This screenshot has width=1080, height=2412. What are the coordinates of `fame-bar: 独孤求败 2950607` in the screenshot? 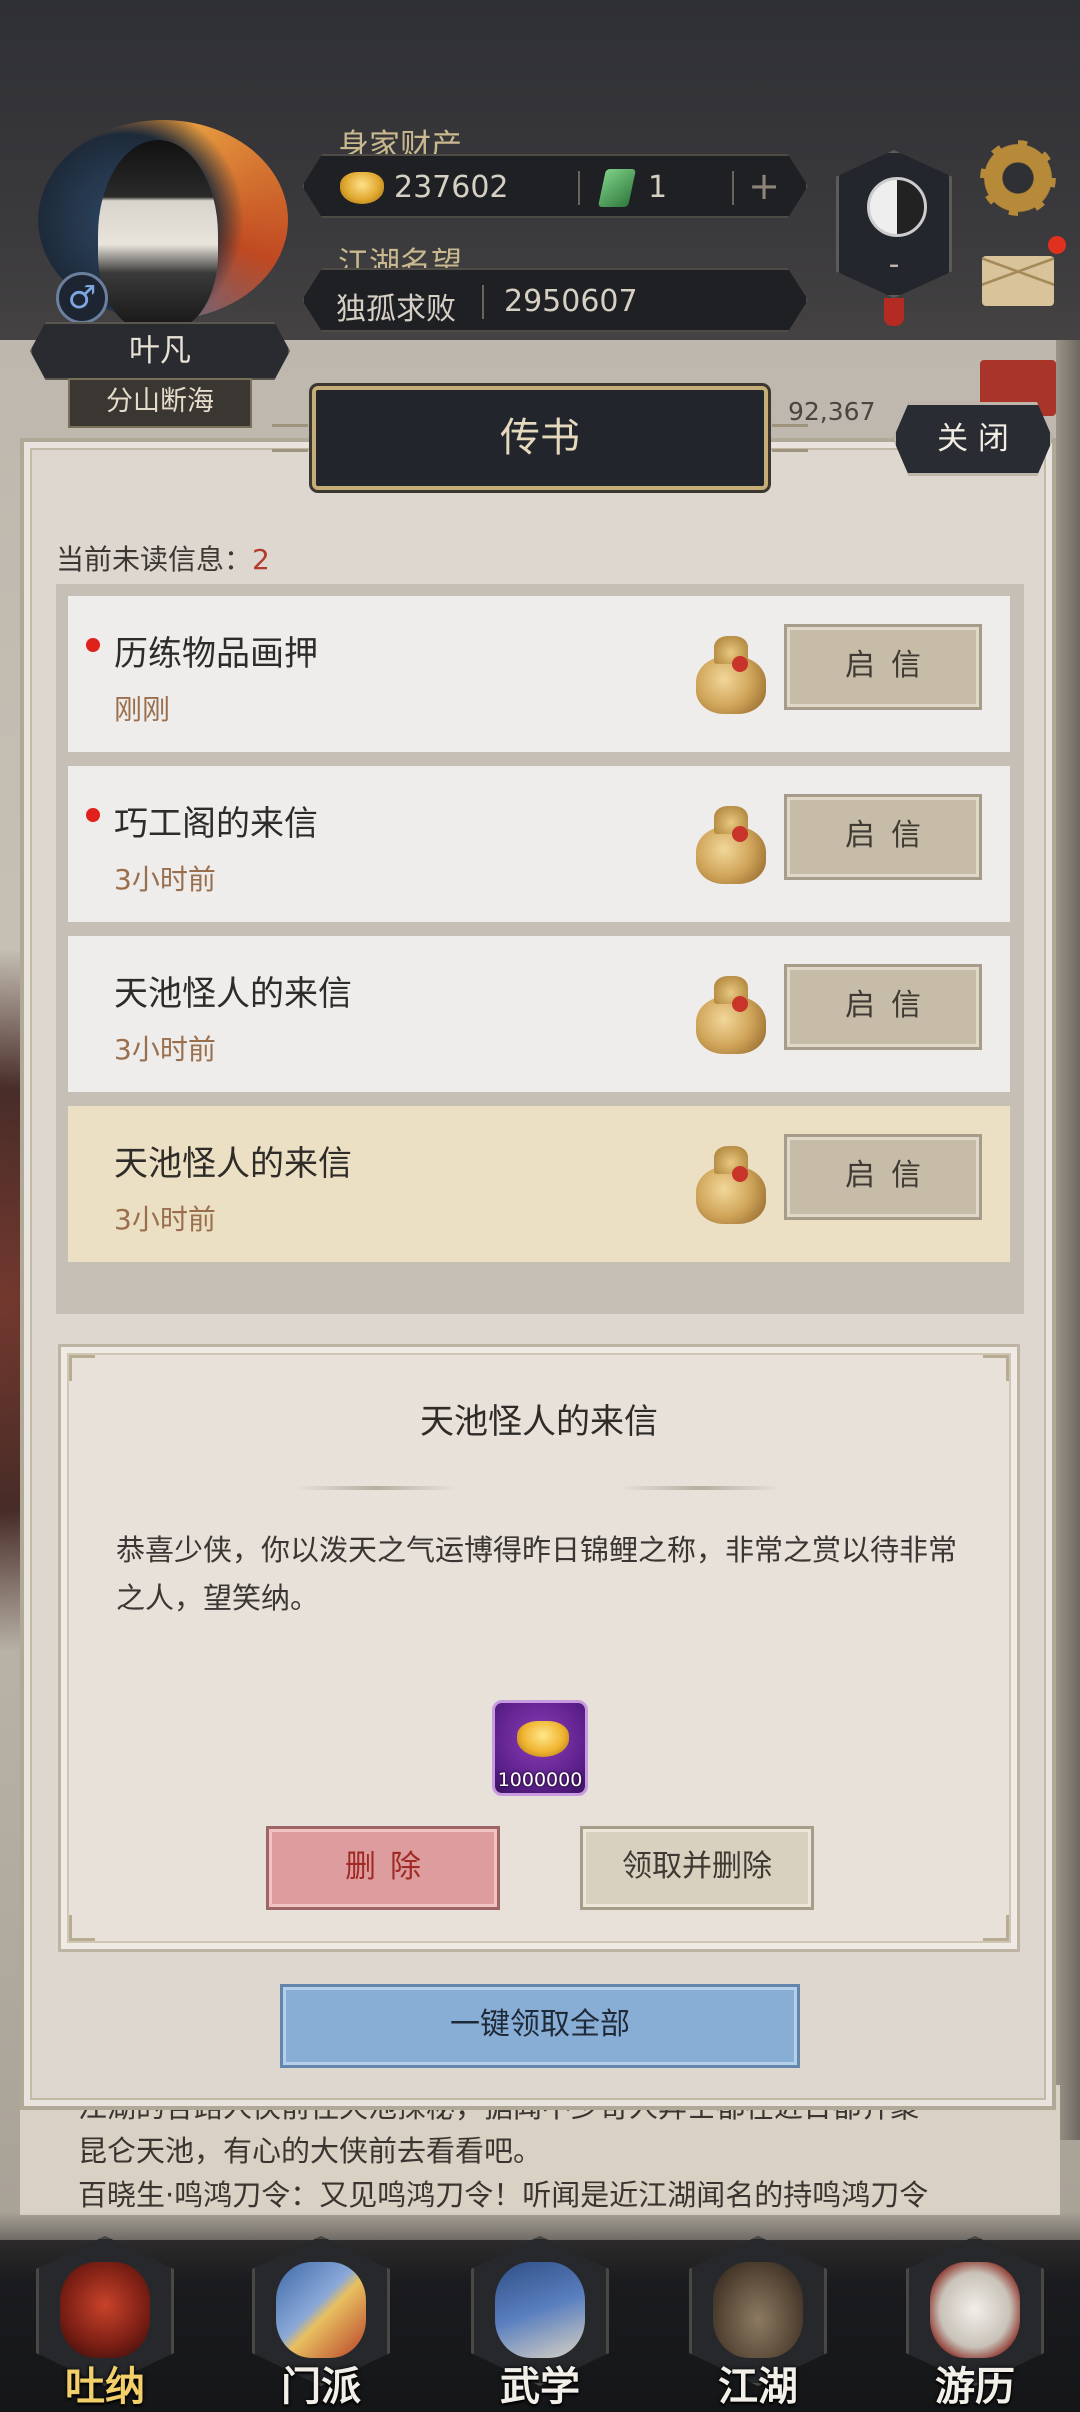 It's located at (555, 300).